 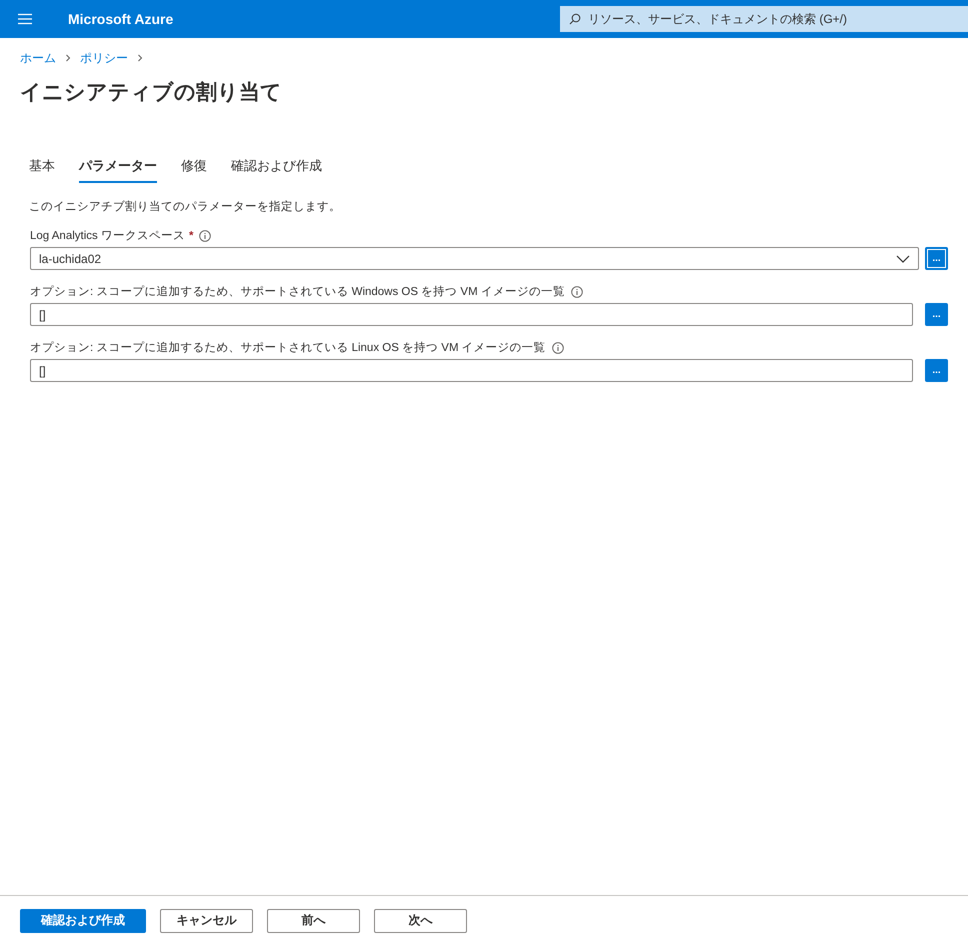 I want to click on description: このイニシアチブ割り当てのパラメーターを指定します。, so click(x=185, y=207).